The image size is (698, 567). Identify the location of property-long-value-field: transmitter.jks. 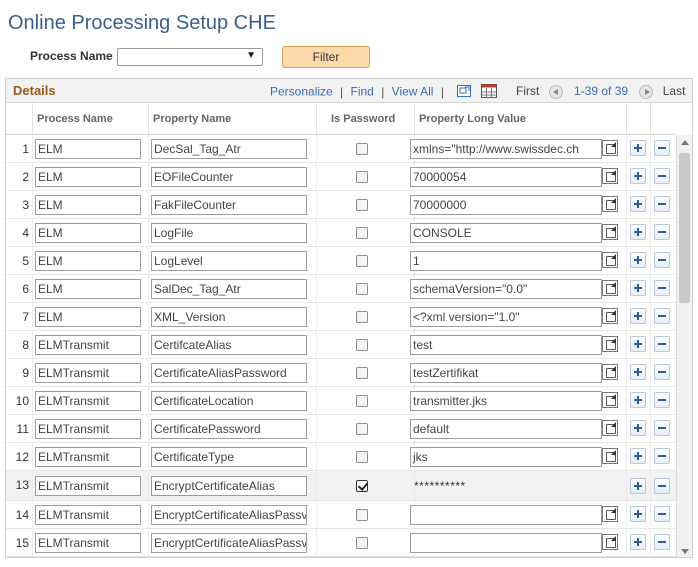
(506, 401).